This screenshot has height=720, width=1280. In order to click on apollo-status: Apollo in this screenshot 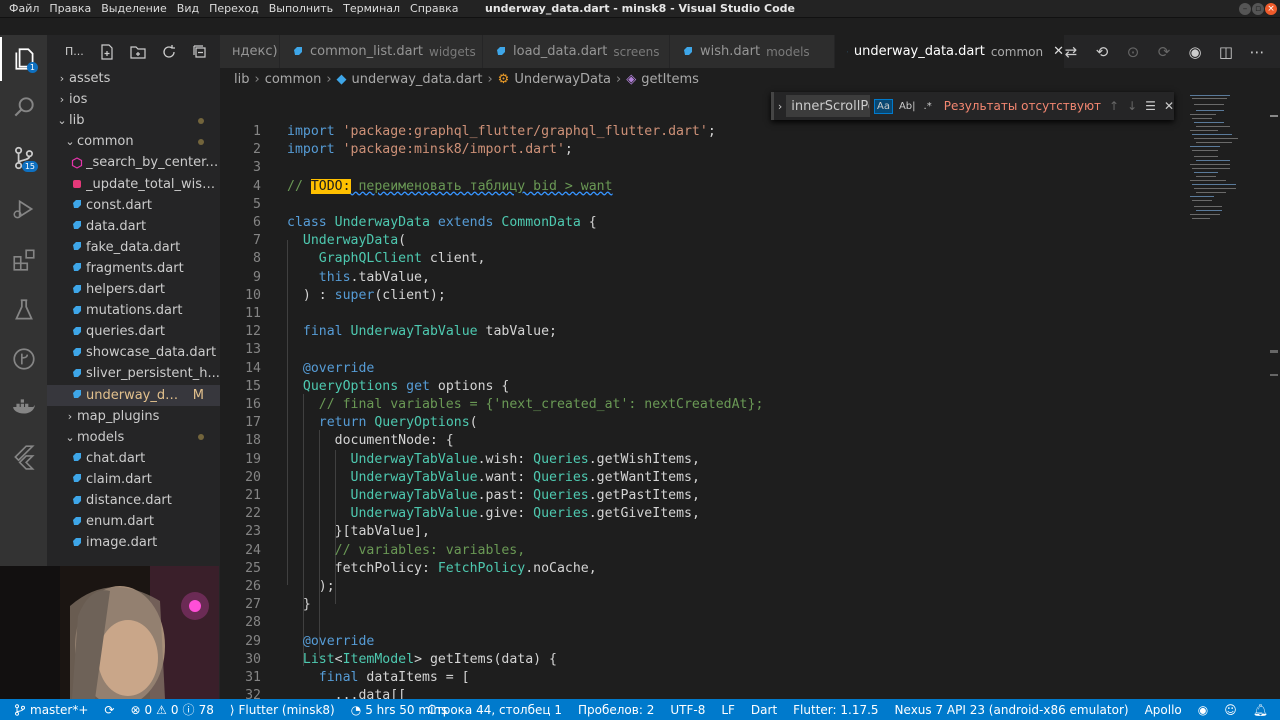, I will do `click(1163, 710)`.